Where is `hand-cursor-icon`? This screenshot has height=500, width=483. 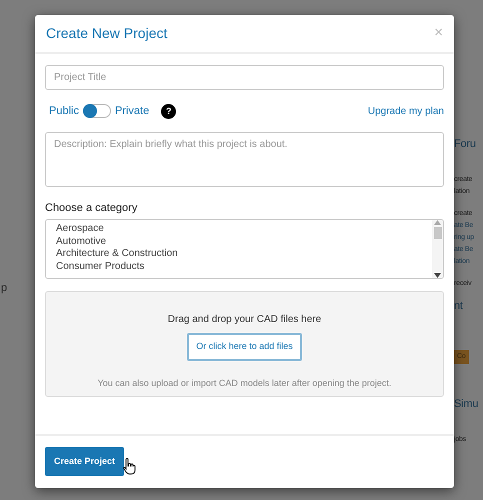
hand-cursor-icon is located at coordinates (129, 466).